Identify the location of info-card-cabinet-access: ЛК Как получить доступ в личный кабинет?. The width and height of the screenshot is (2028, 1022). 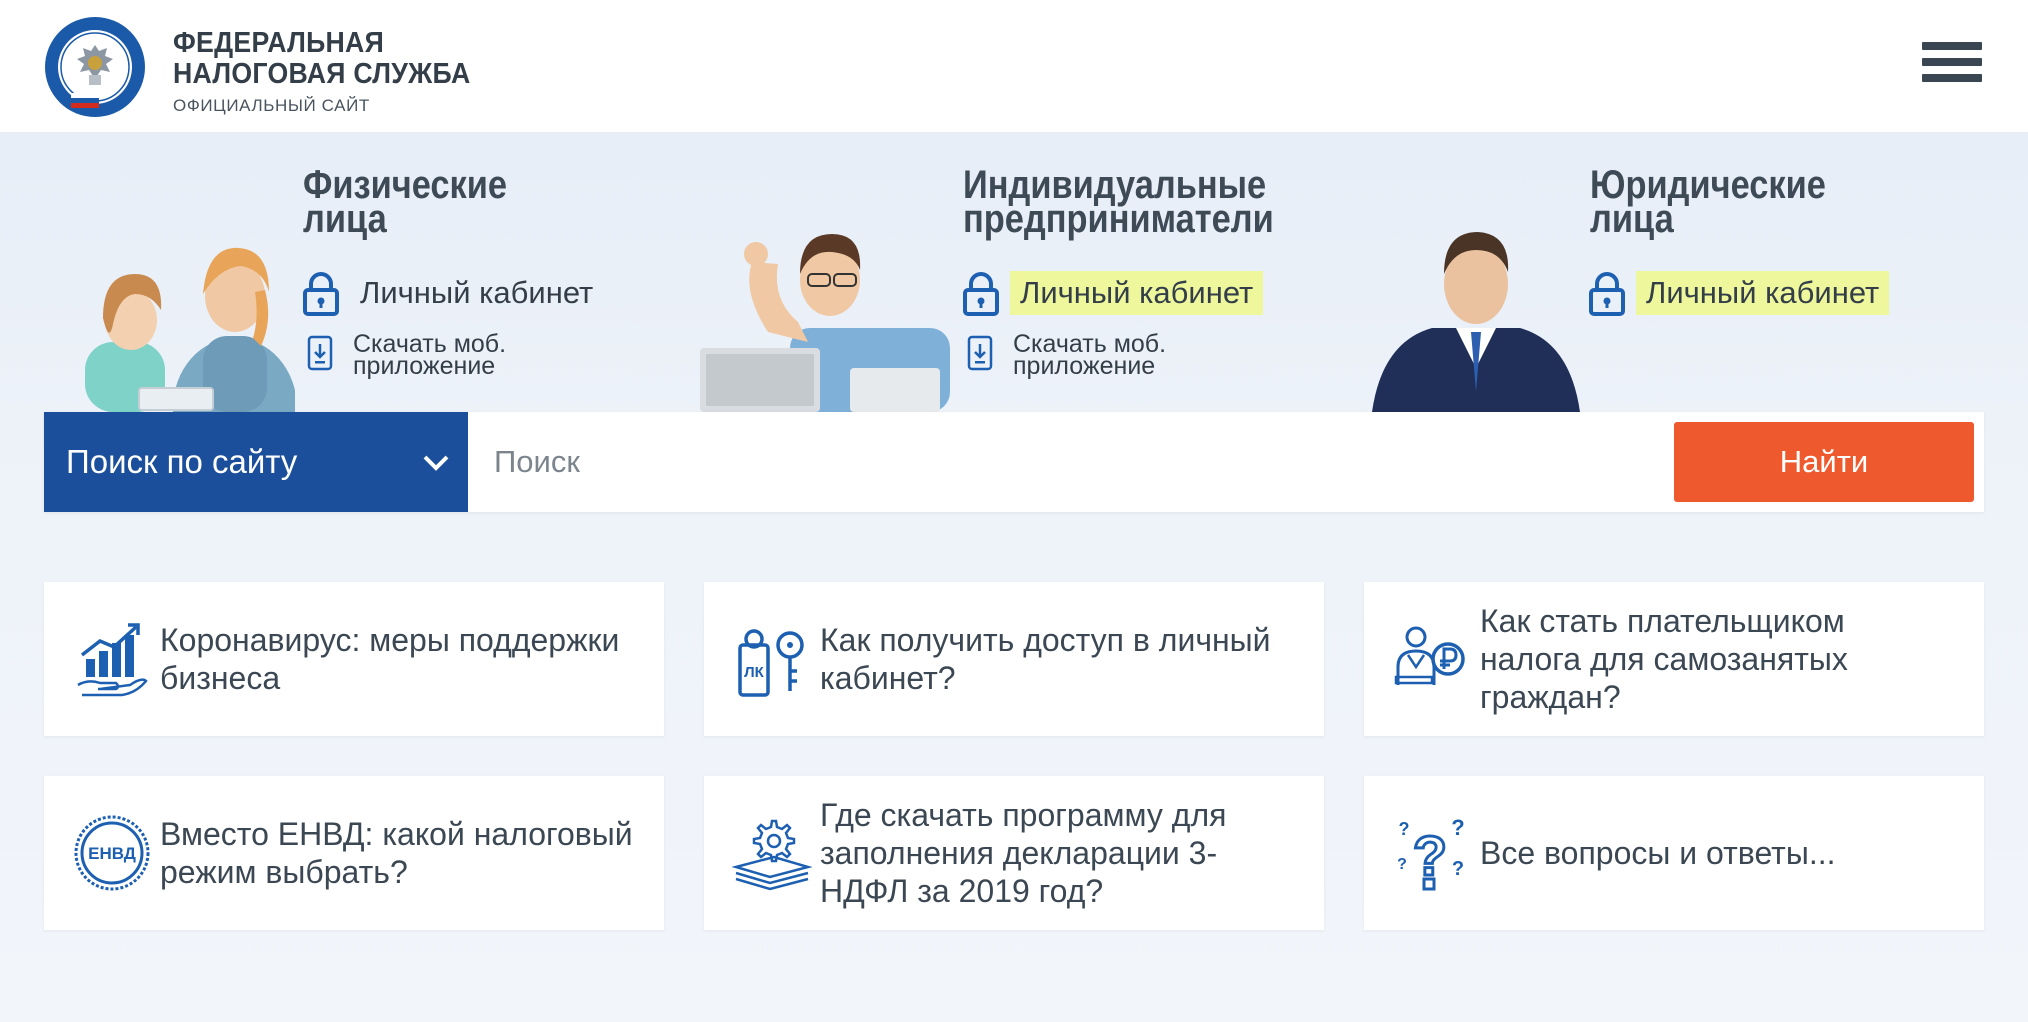
(1014, 659).